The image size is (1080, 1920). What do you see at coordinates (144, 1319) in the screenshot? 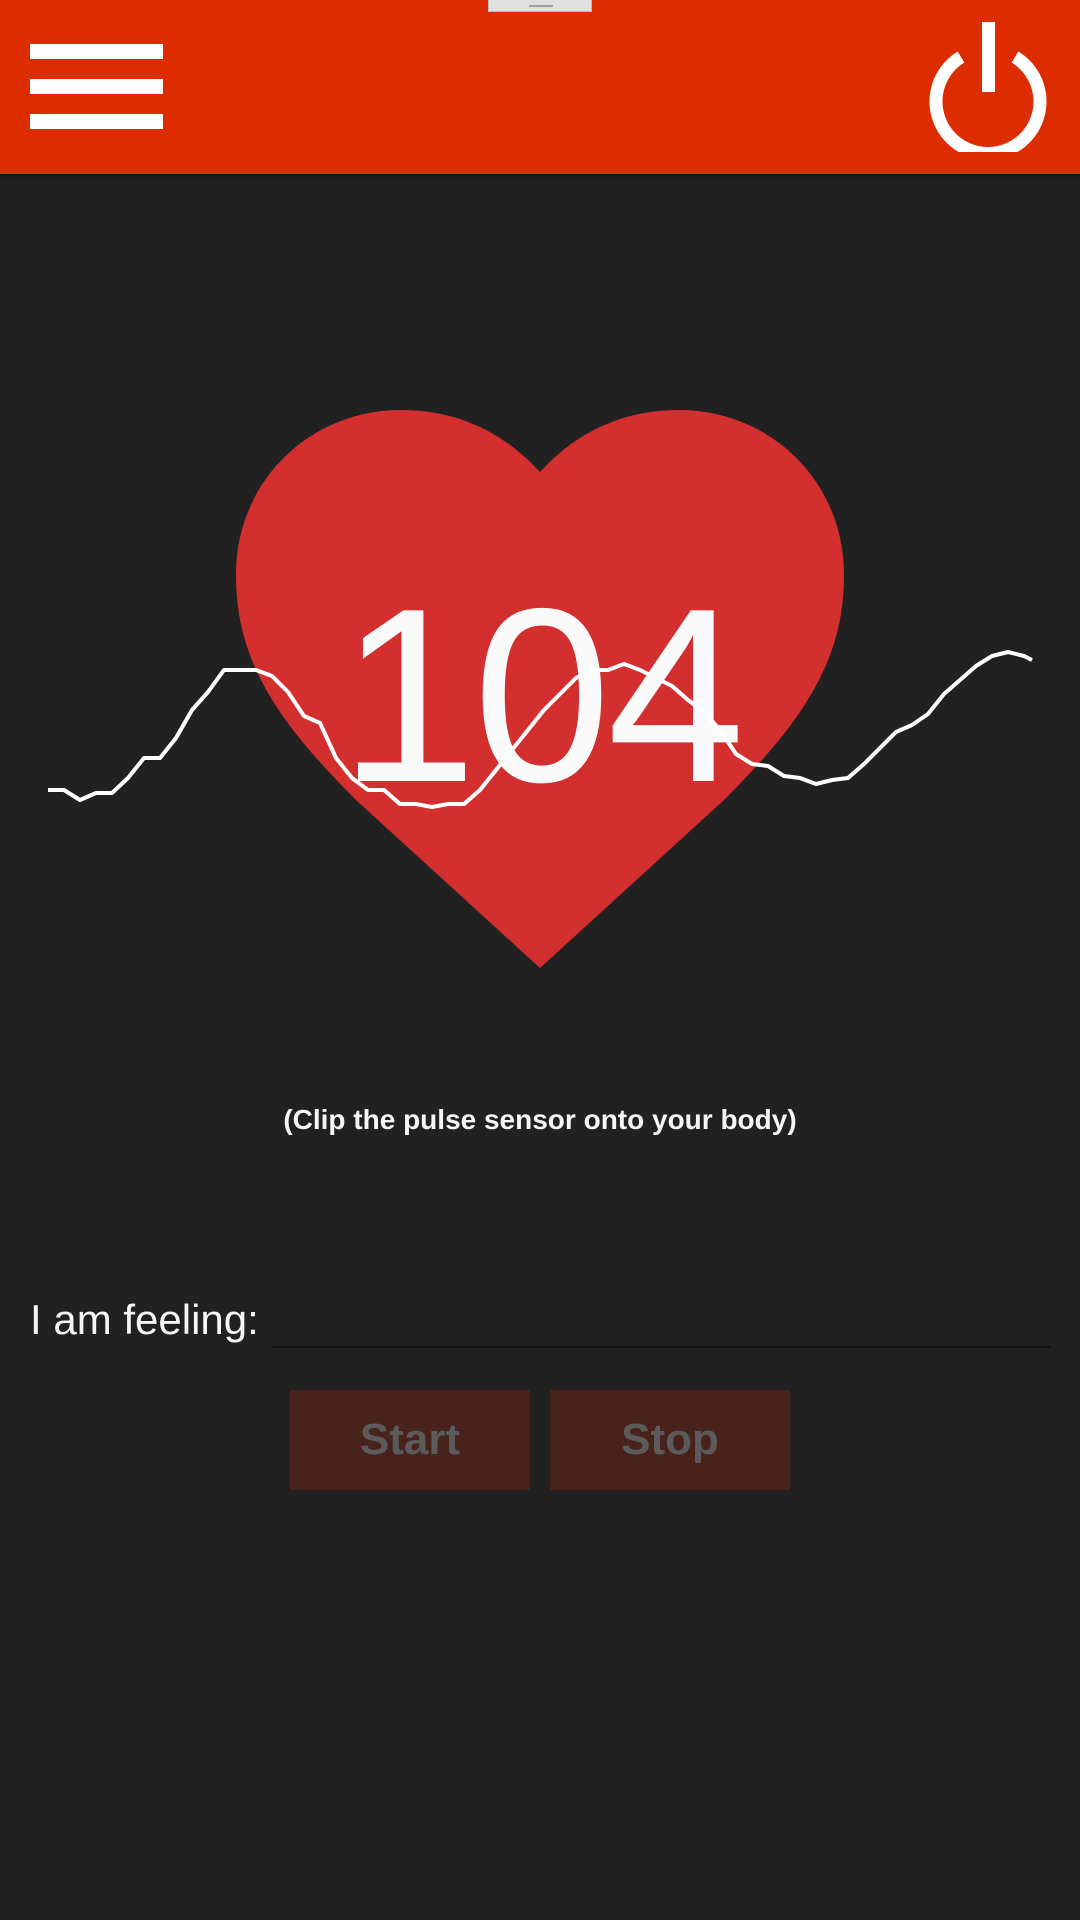
I see `feeling-label: I am feeling:` at bounding box center [144, 1319].